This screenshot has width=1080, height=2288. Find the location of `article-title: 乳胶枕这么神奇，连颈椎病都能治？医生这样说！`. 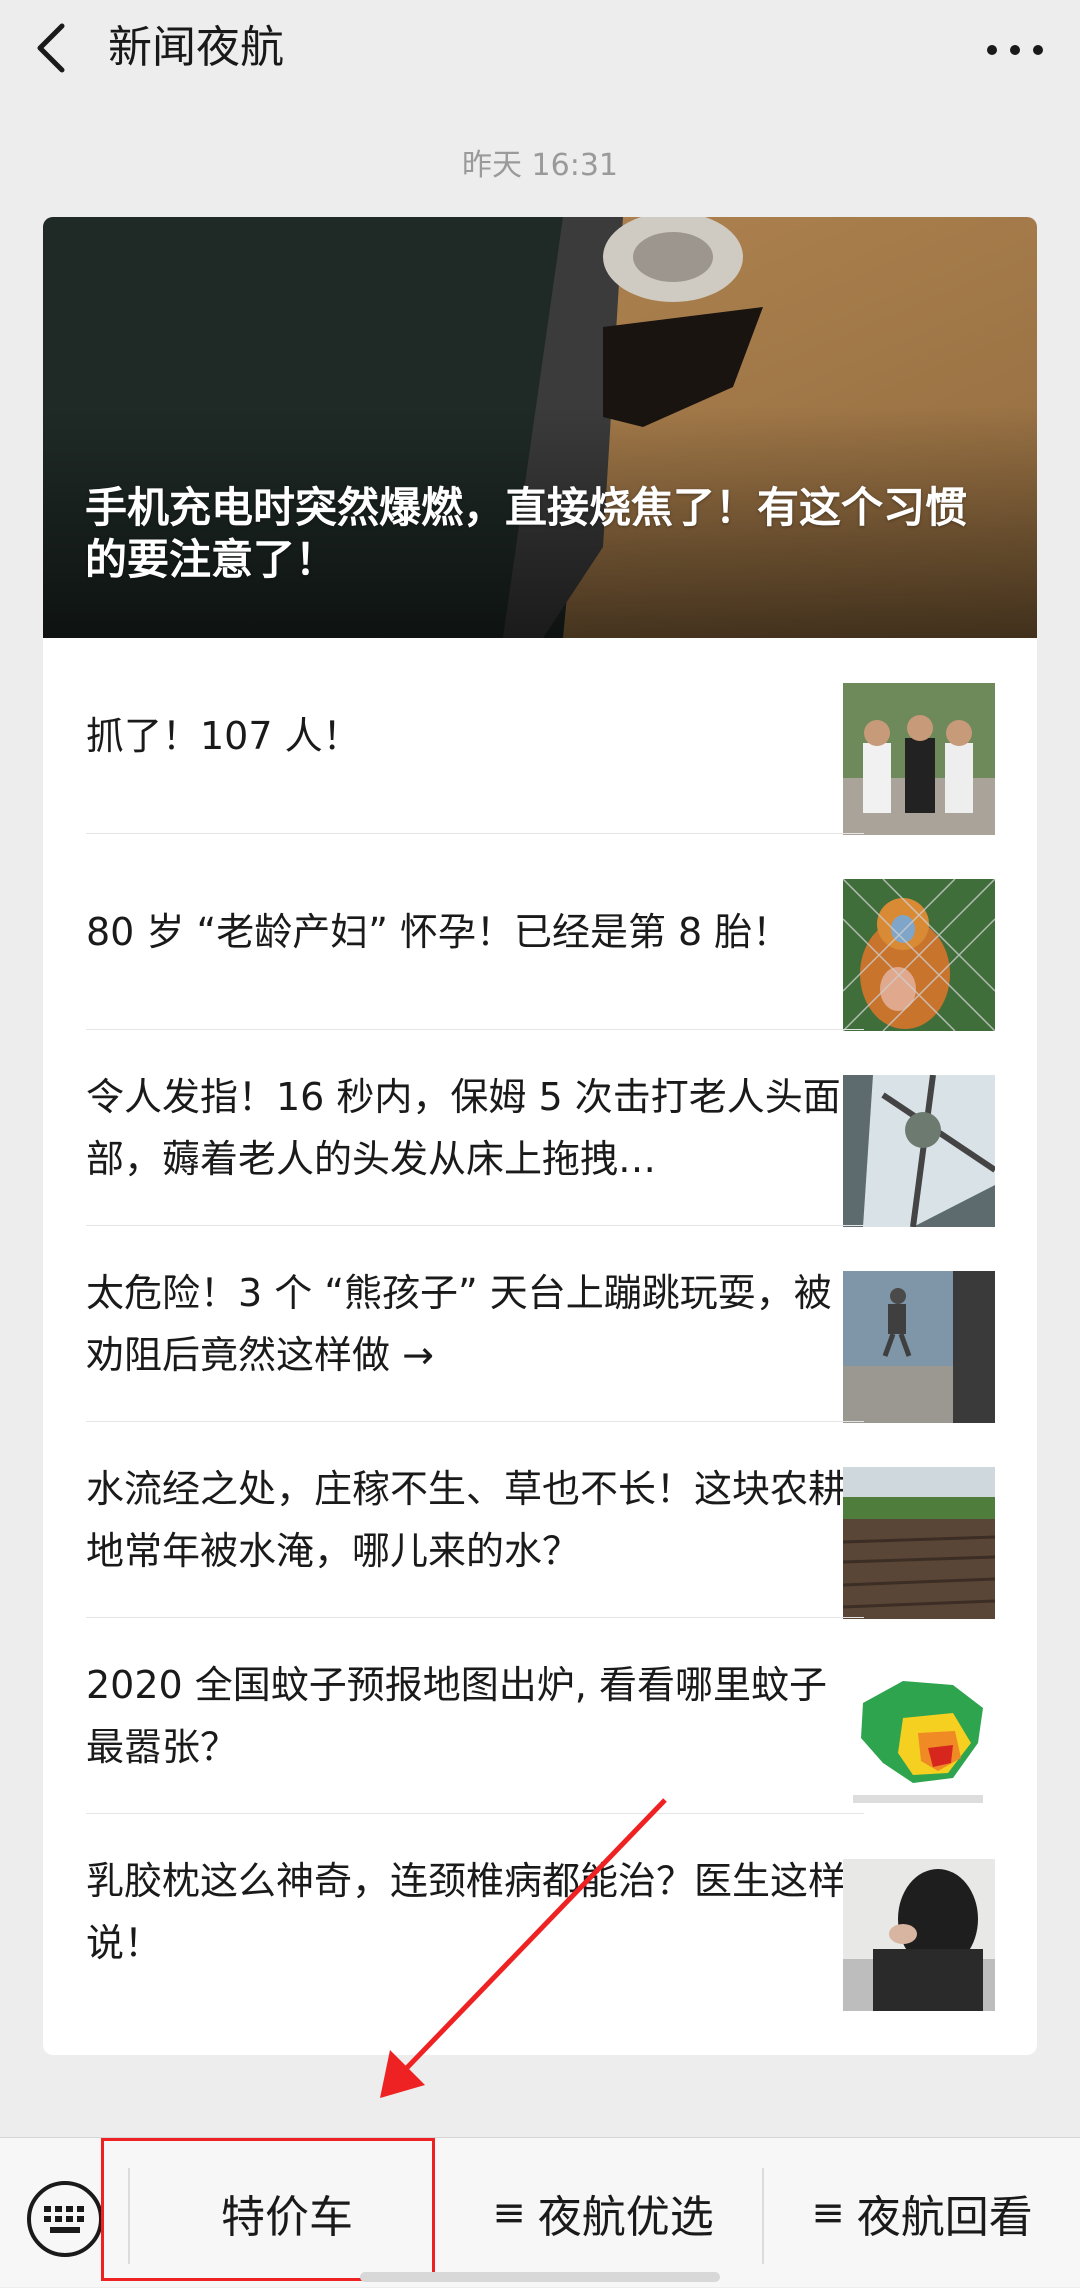

article-title: 乳胶枕这么神奇，连颈椎病都能治？医生这样说！ is located at coordinates (466, 1912).